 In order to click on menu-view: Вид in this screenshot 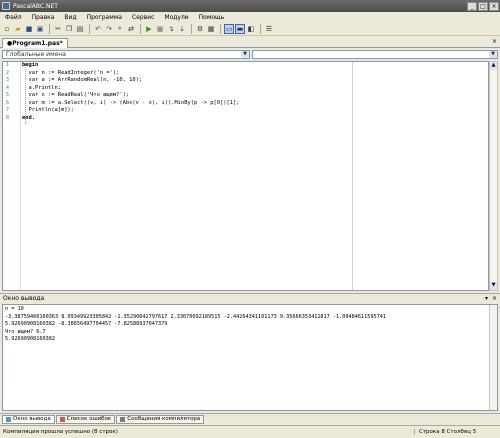, I will do `click(70, 17)`.